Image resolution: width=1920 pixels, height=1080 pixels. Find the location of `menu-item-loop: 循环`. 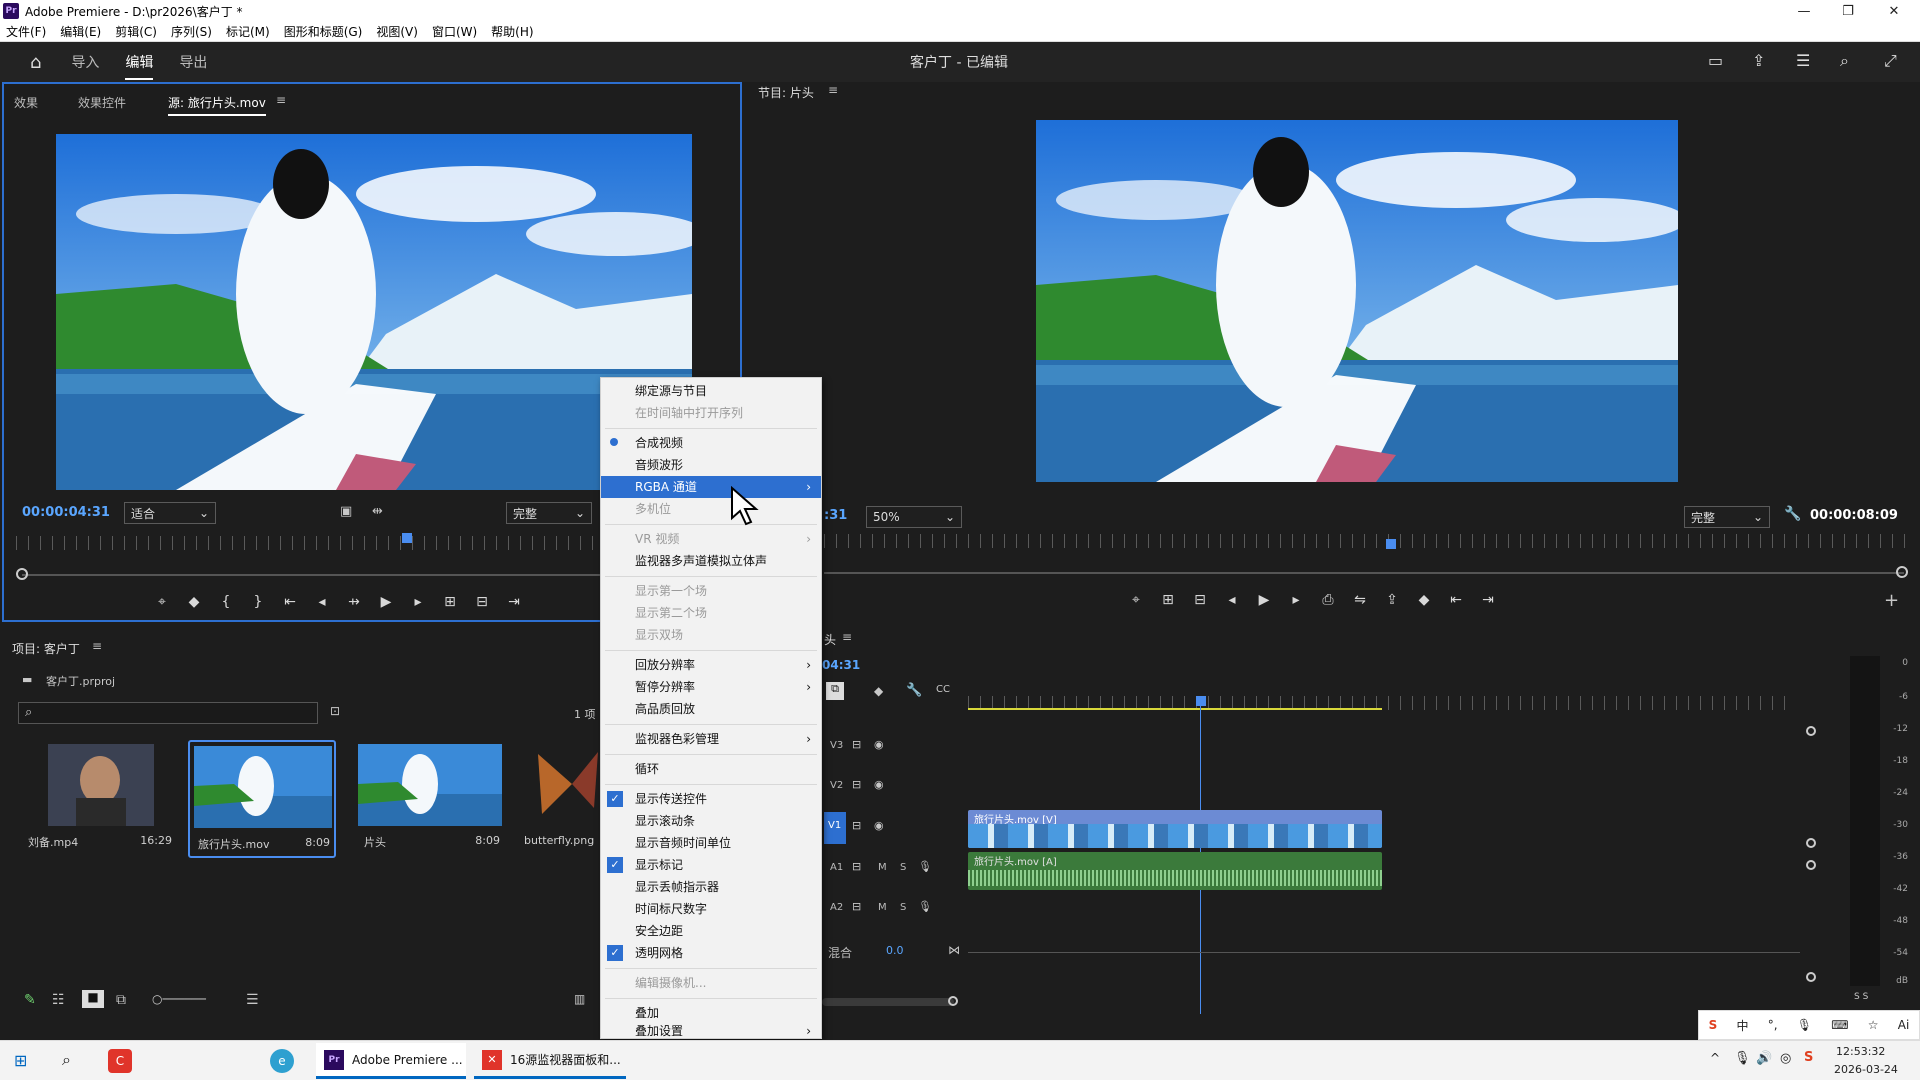

menu-item-loop: 循环 is located at coordinates (711, 769).